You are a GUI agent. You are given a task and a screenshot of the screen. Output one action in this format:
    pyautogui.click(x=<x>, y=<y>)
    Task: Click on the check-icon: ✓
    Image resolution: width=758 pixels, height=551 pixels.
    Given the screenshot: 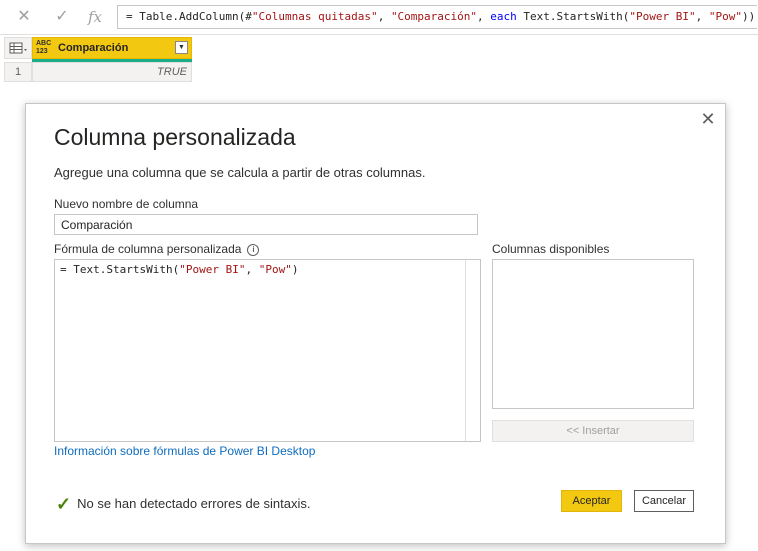 What is the action you would take?
    pyautogui.click(x=64, y=504)
    